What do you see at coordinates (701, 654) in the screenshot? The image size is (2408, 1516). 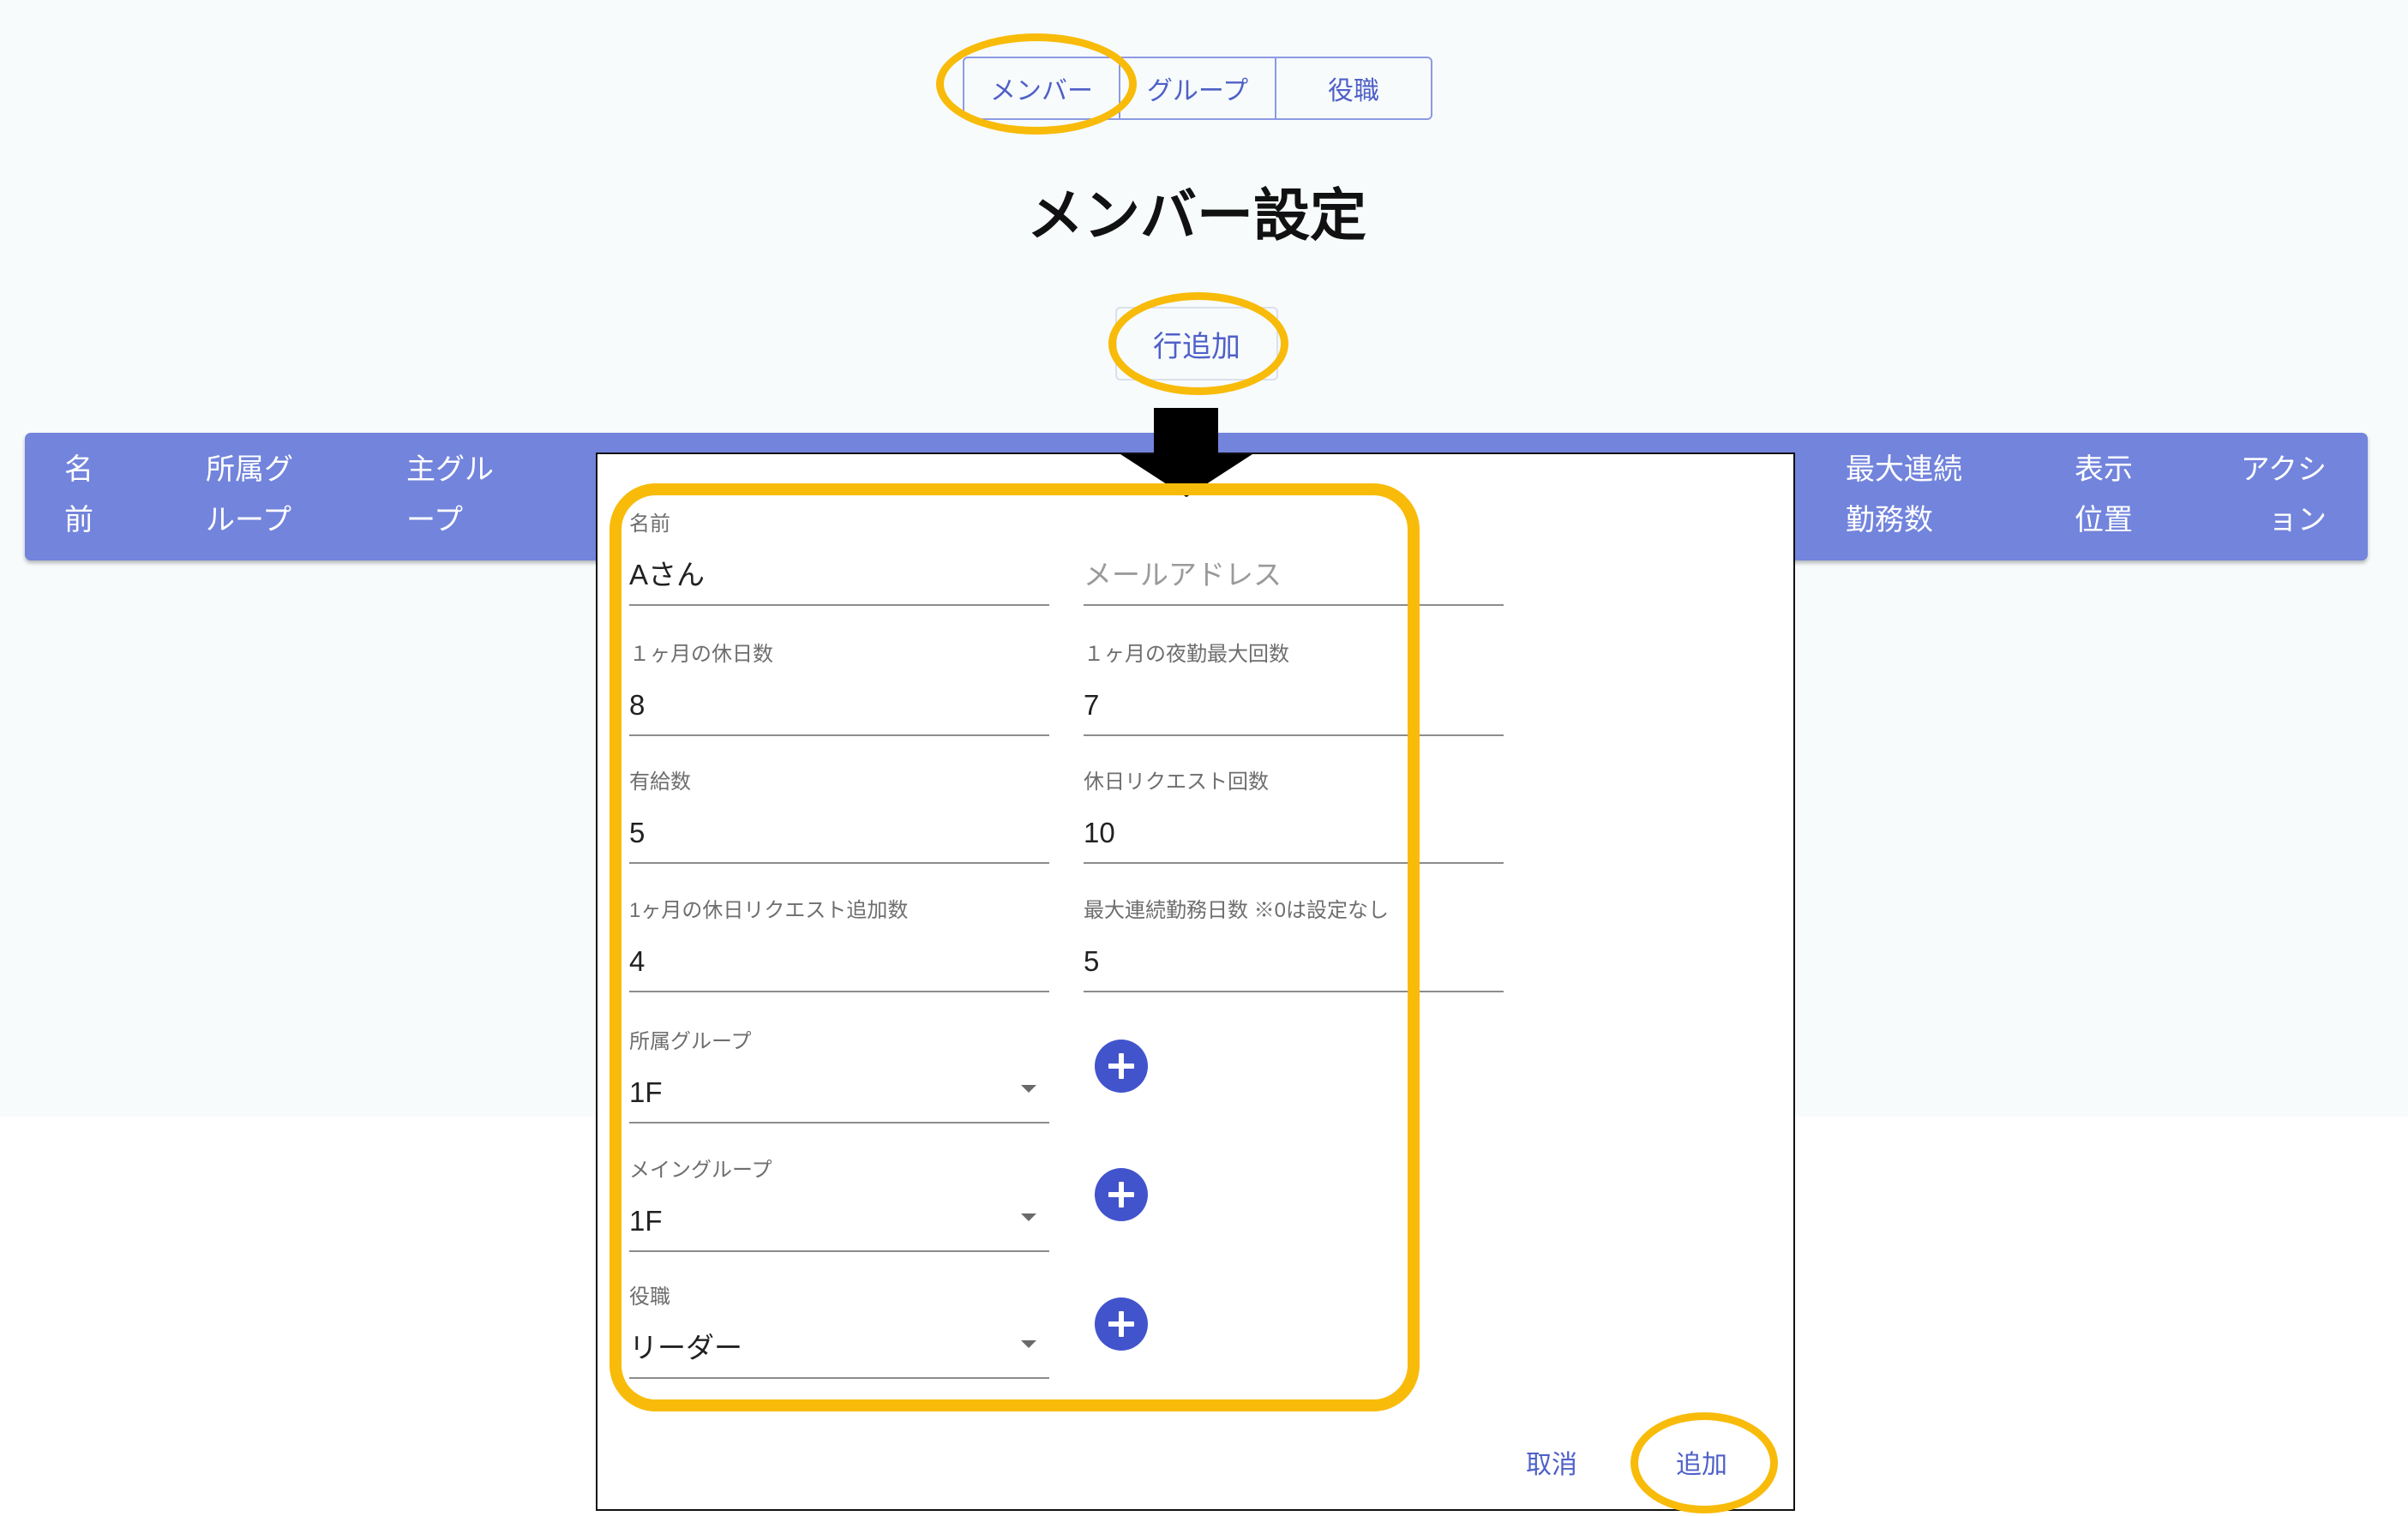 I see `monthly-holidays-label: １ヶ月の休日数` at bounding box center [701, 654].